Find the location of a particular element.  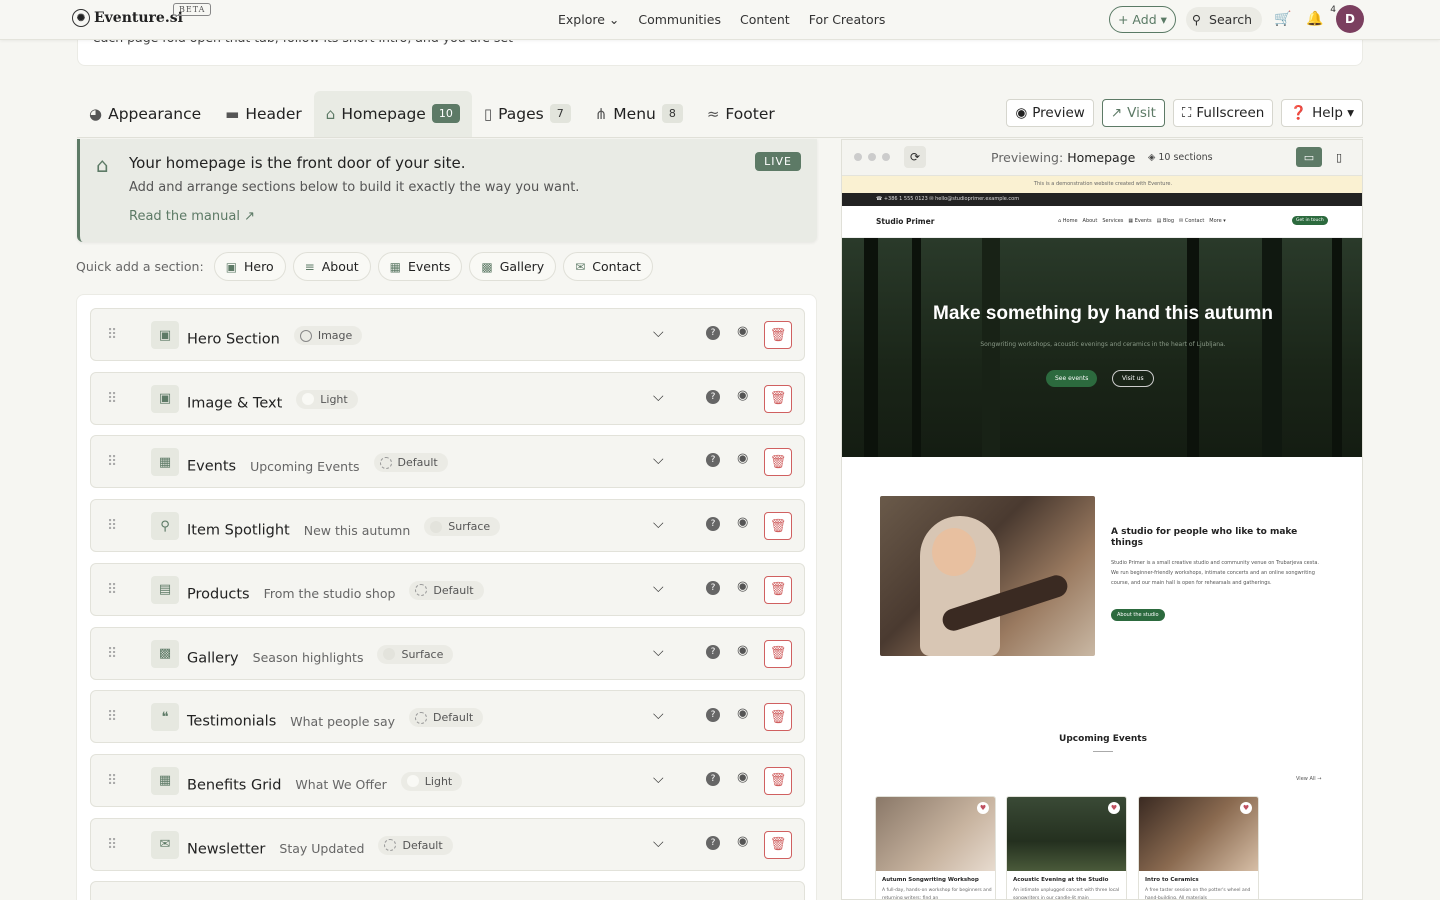

visit-us-button: Visit us is located at coordinates (1133, 378).